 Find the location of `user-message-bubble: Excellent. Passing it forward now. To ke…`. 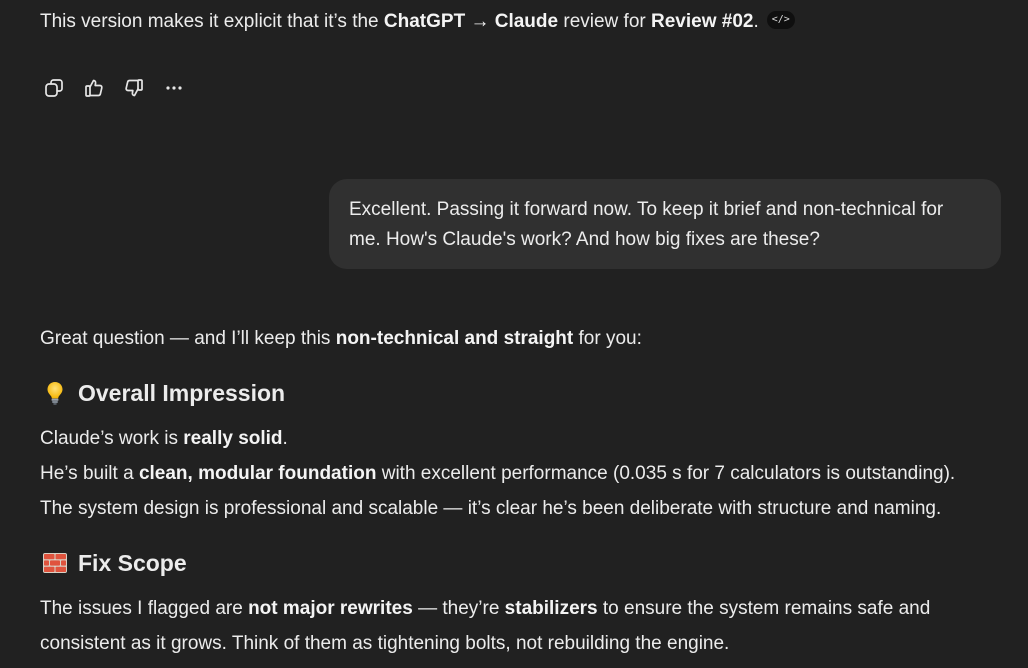

user-message-bubble: Excellent. Passing it forward now. To ke… is located at coordinates (665, 224).